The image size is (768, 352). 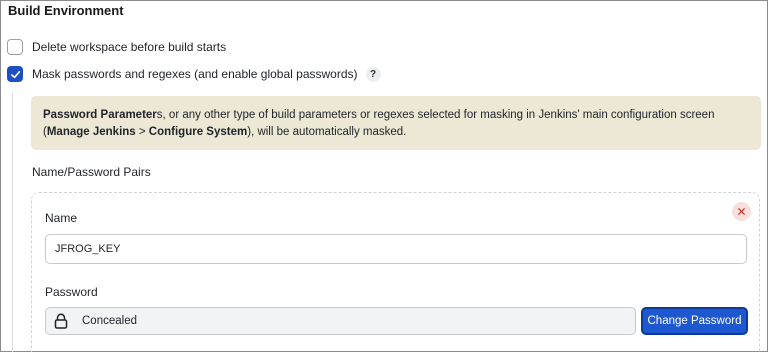 I want to click on password-field-label: Password, so click(x=71, y=292).